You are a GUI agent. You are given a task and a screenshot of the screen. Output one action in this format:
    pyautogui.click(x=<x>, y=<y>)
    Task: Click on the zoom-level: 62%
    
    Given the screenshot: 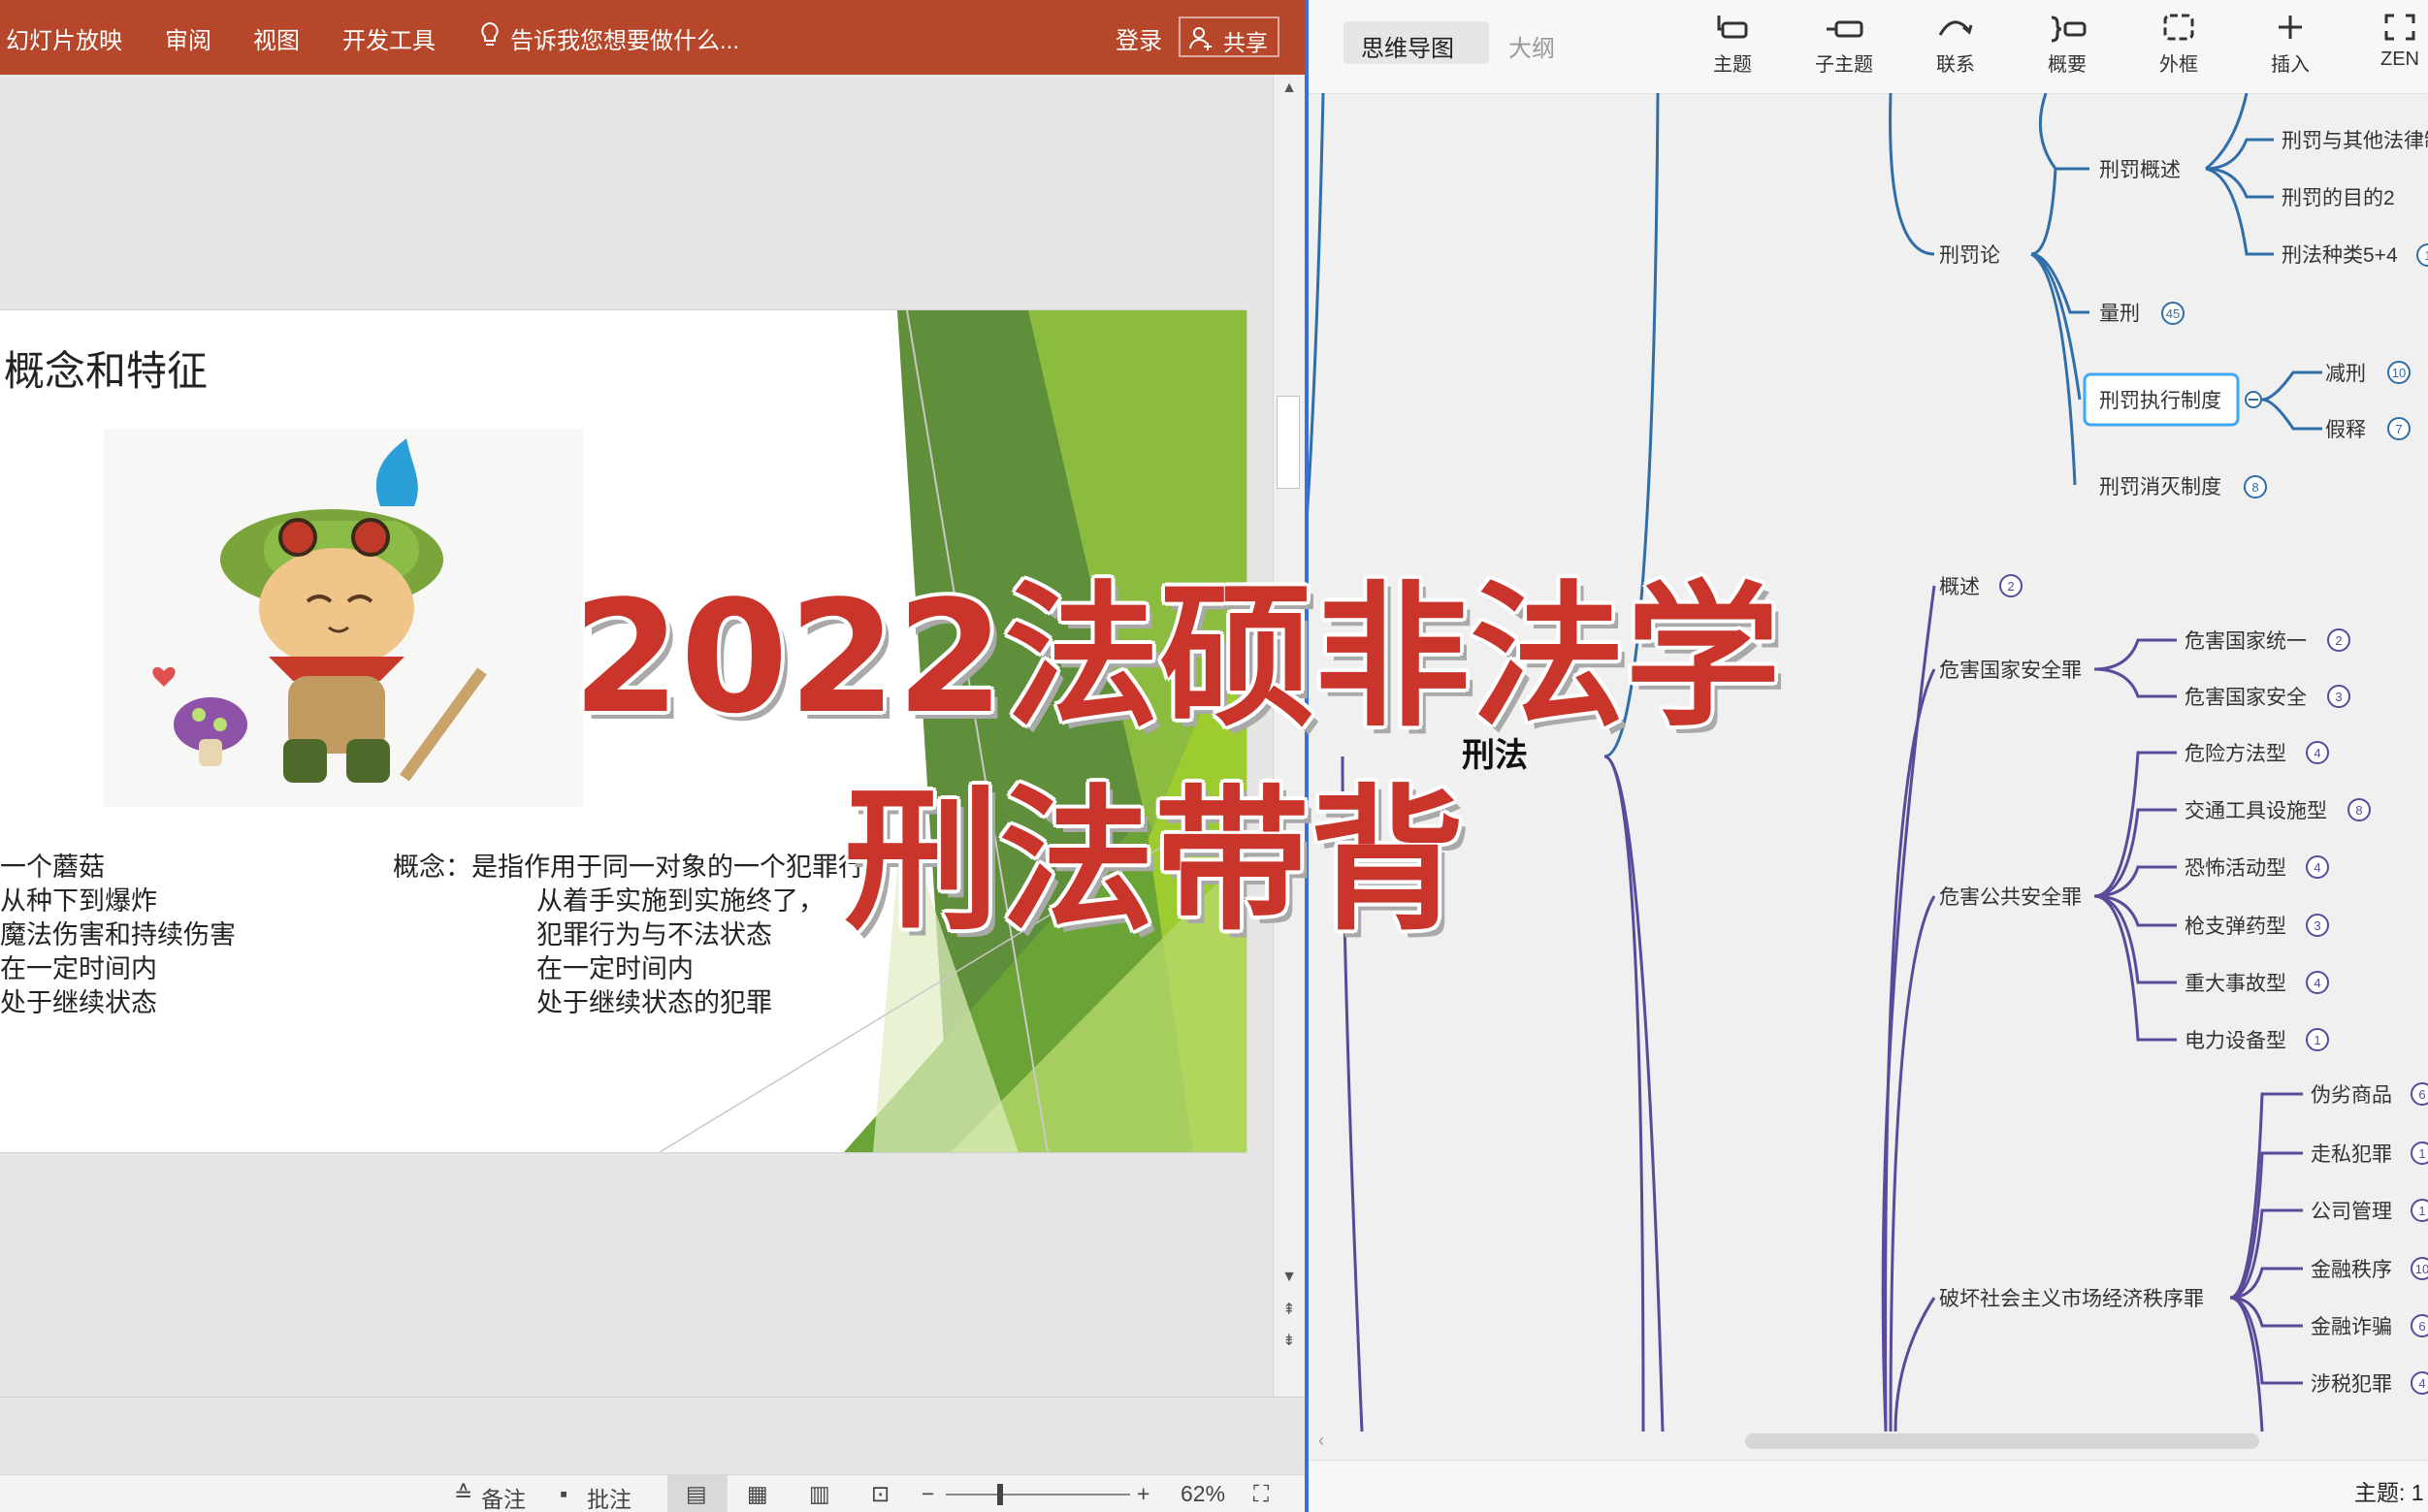 What is the action you would take?
    pyautogui.click(x=1203, y=1494)
    